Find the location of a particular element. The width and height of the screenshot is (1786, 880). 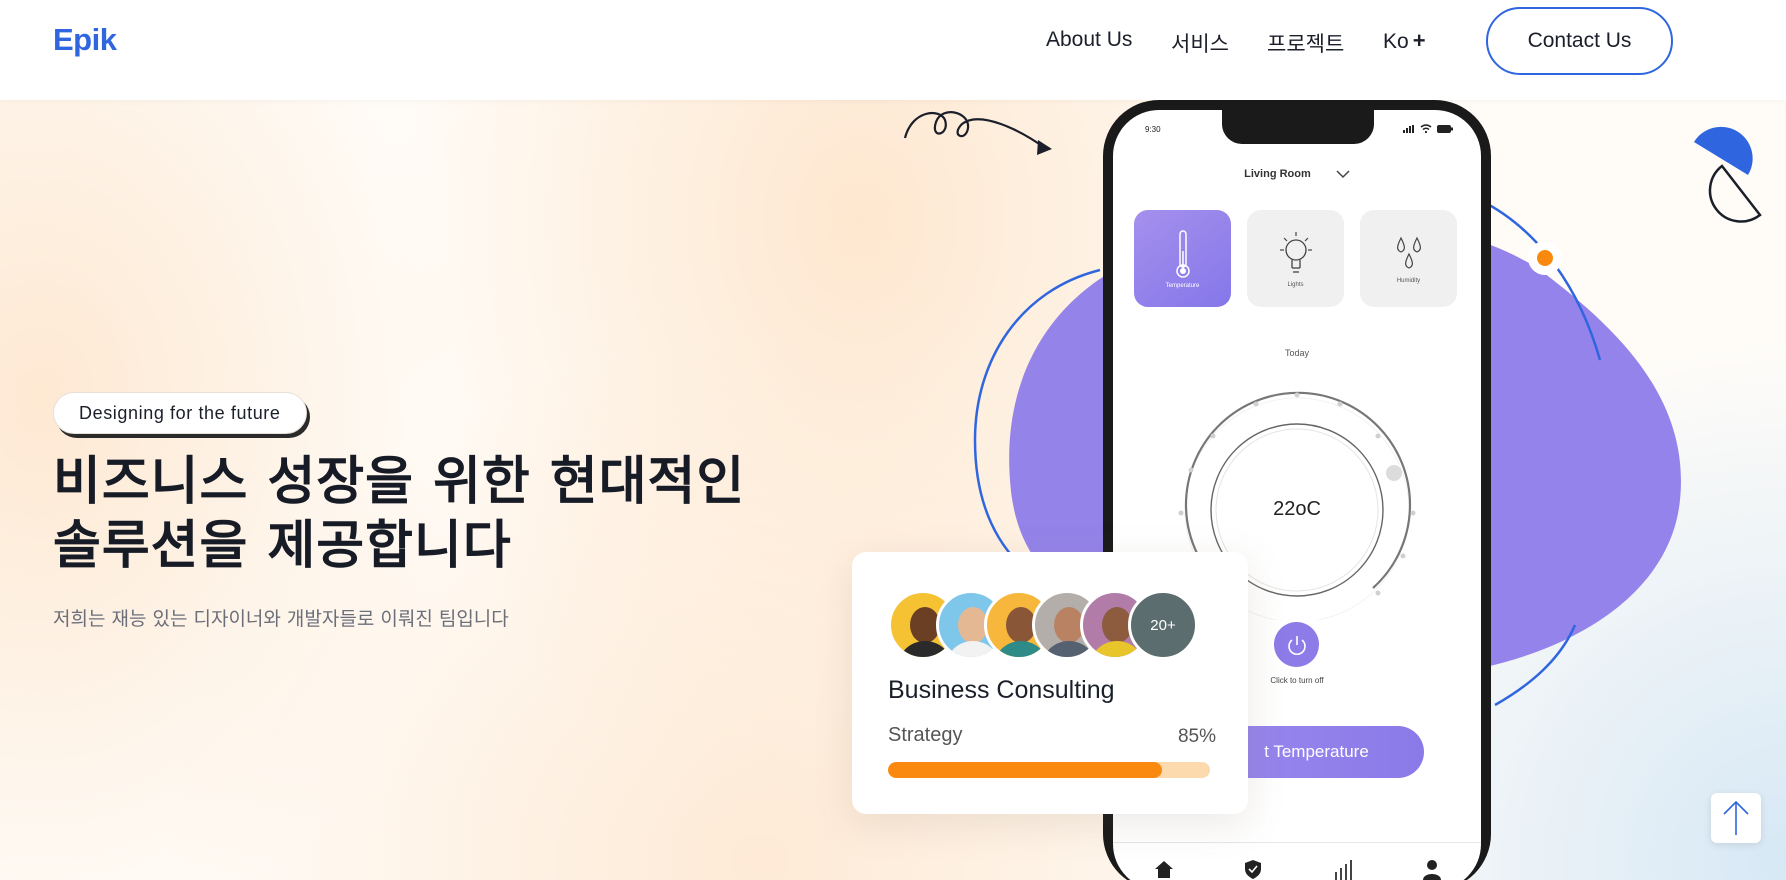

tile-temperature: Temperature is located at coordinates (1182, 258).